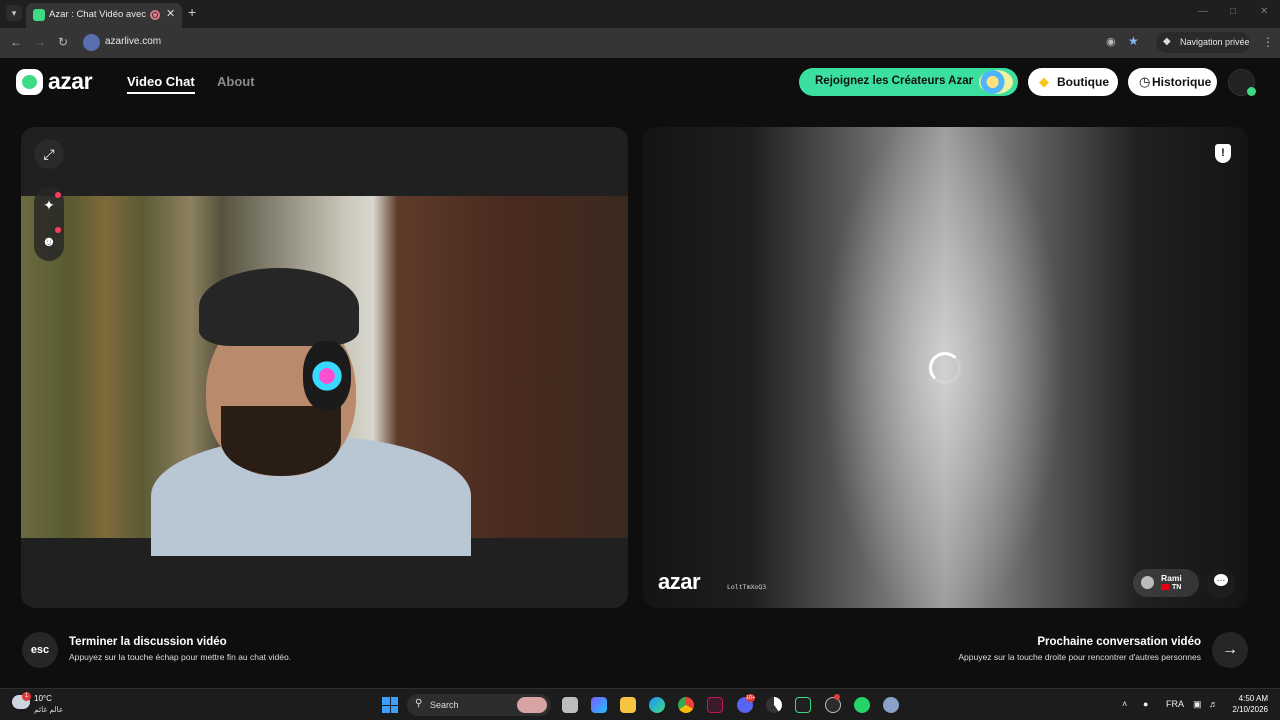 The image size is (1280, 720). I want to click on watermark-id: LoltTmXoQ3, so click(747, 587).